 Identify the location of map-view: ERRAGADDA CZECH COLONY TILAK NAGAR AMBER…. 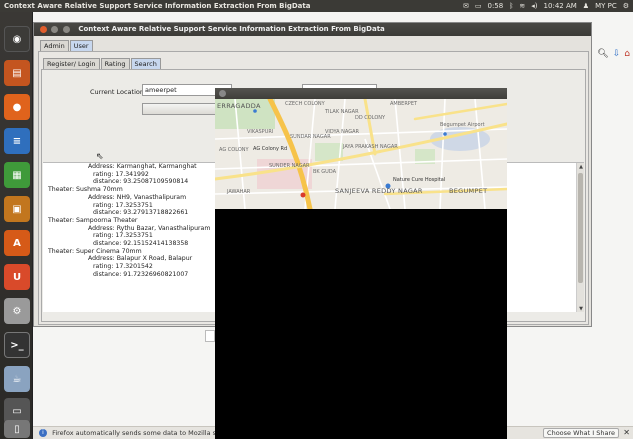
(361, 154).